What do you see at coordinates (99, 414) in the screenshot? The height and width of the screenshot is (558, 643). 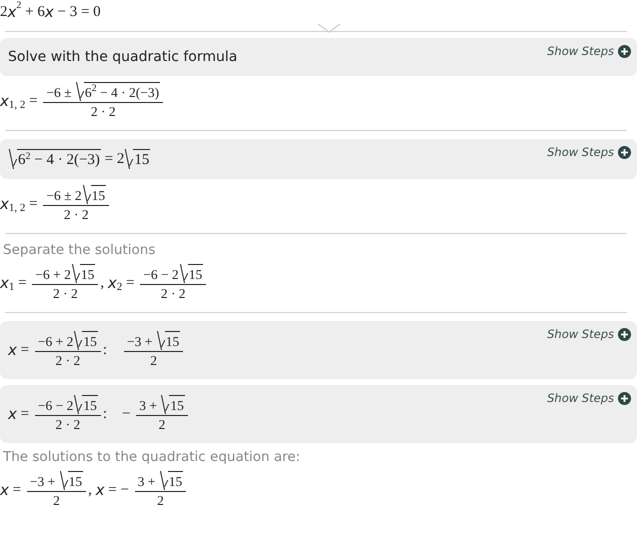 I see `equation: x = −6 − 2 15 2 · 2 : − 3 + 15 2` at bounding box center [99, 414].